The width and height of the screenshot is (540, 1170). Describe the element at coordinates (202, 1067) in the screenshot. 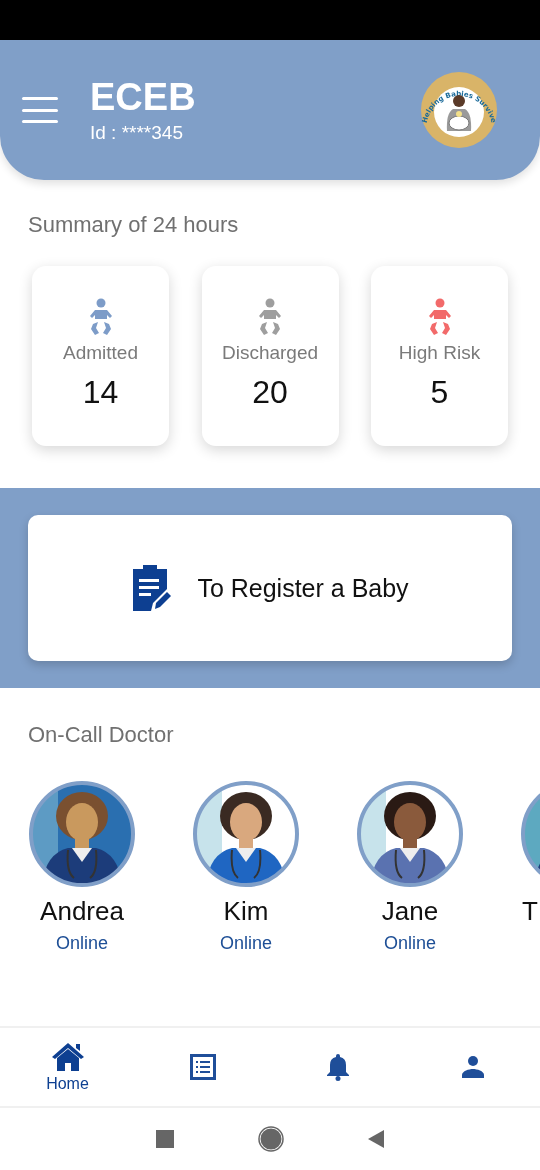

I see `list-icon` at that location.